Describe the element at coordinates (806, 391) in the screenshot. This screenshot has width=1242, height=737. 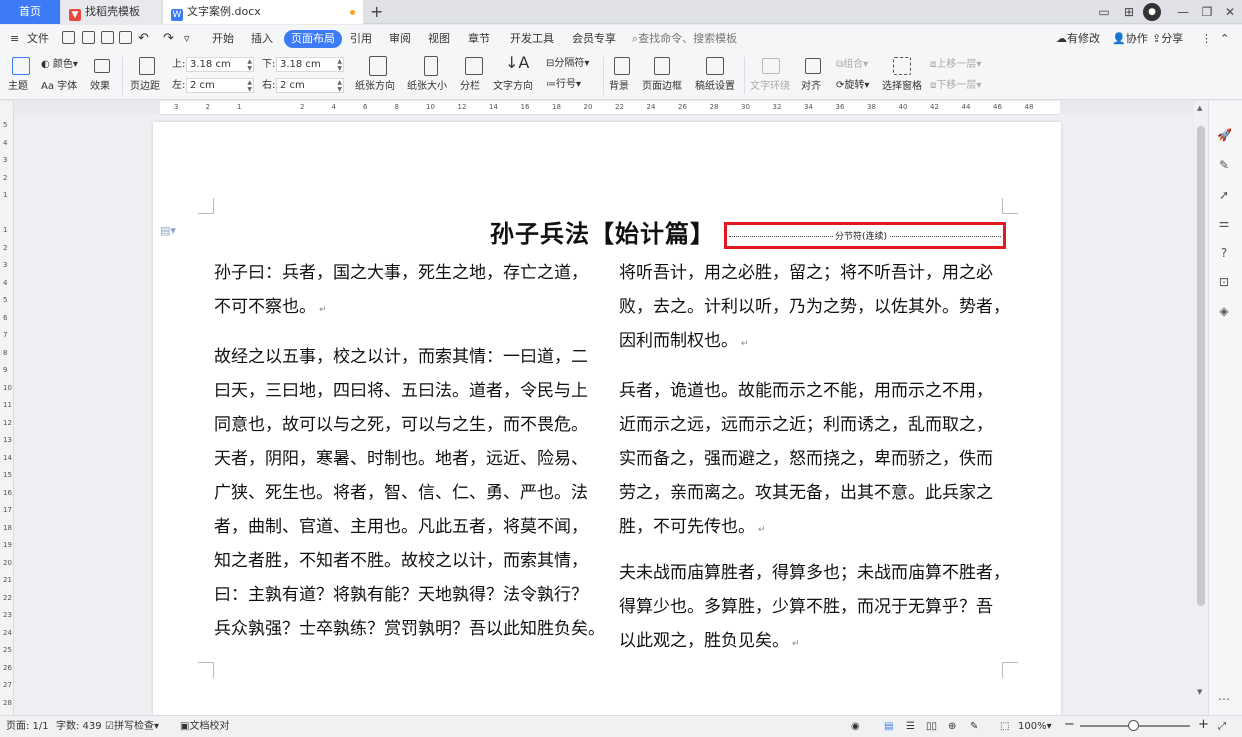
I see `text-line: 兵者，诡道也。故能而示之不能，用而示之不用，` at that location.